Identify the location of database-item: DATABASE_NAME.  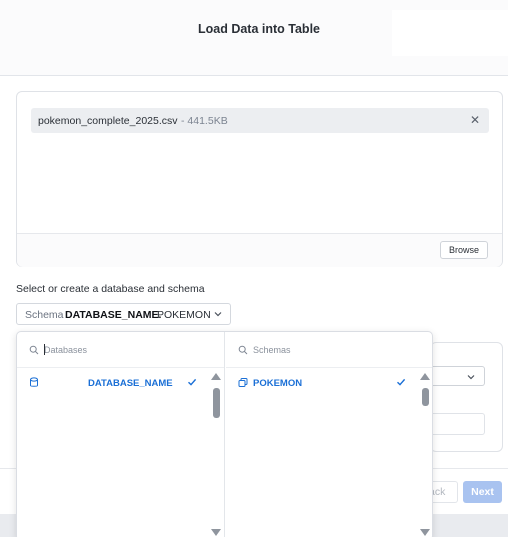
(115, 383).